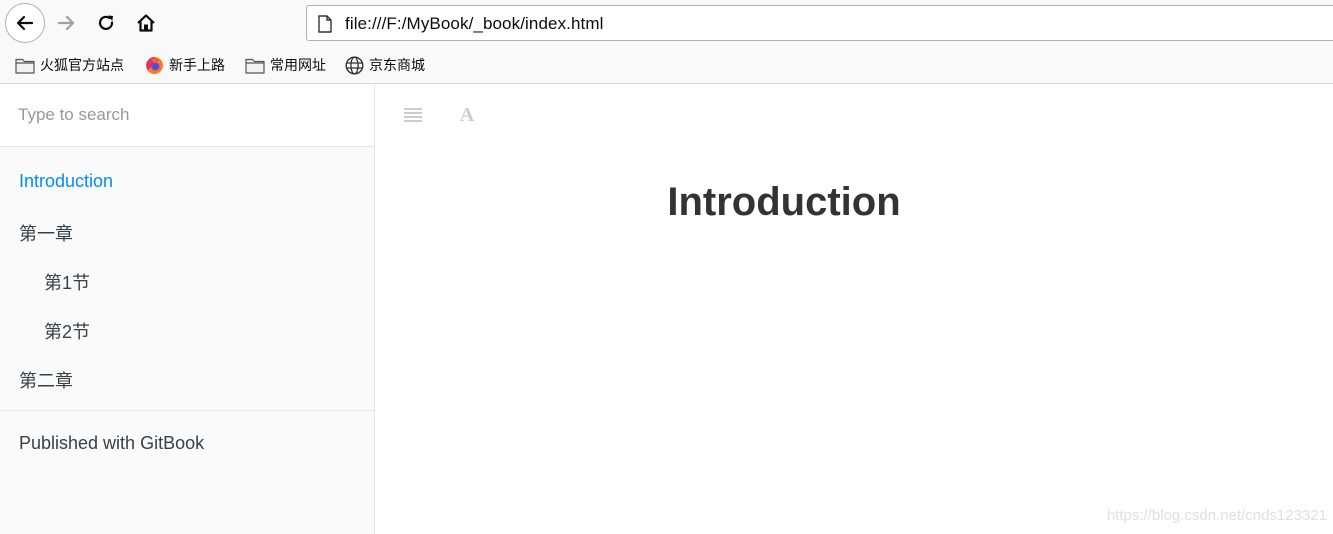  I want to click on toc-item-chapter-2: 第二章, so click(46, 380).